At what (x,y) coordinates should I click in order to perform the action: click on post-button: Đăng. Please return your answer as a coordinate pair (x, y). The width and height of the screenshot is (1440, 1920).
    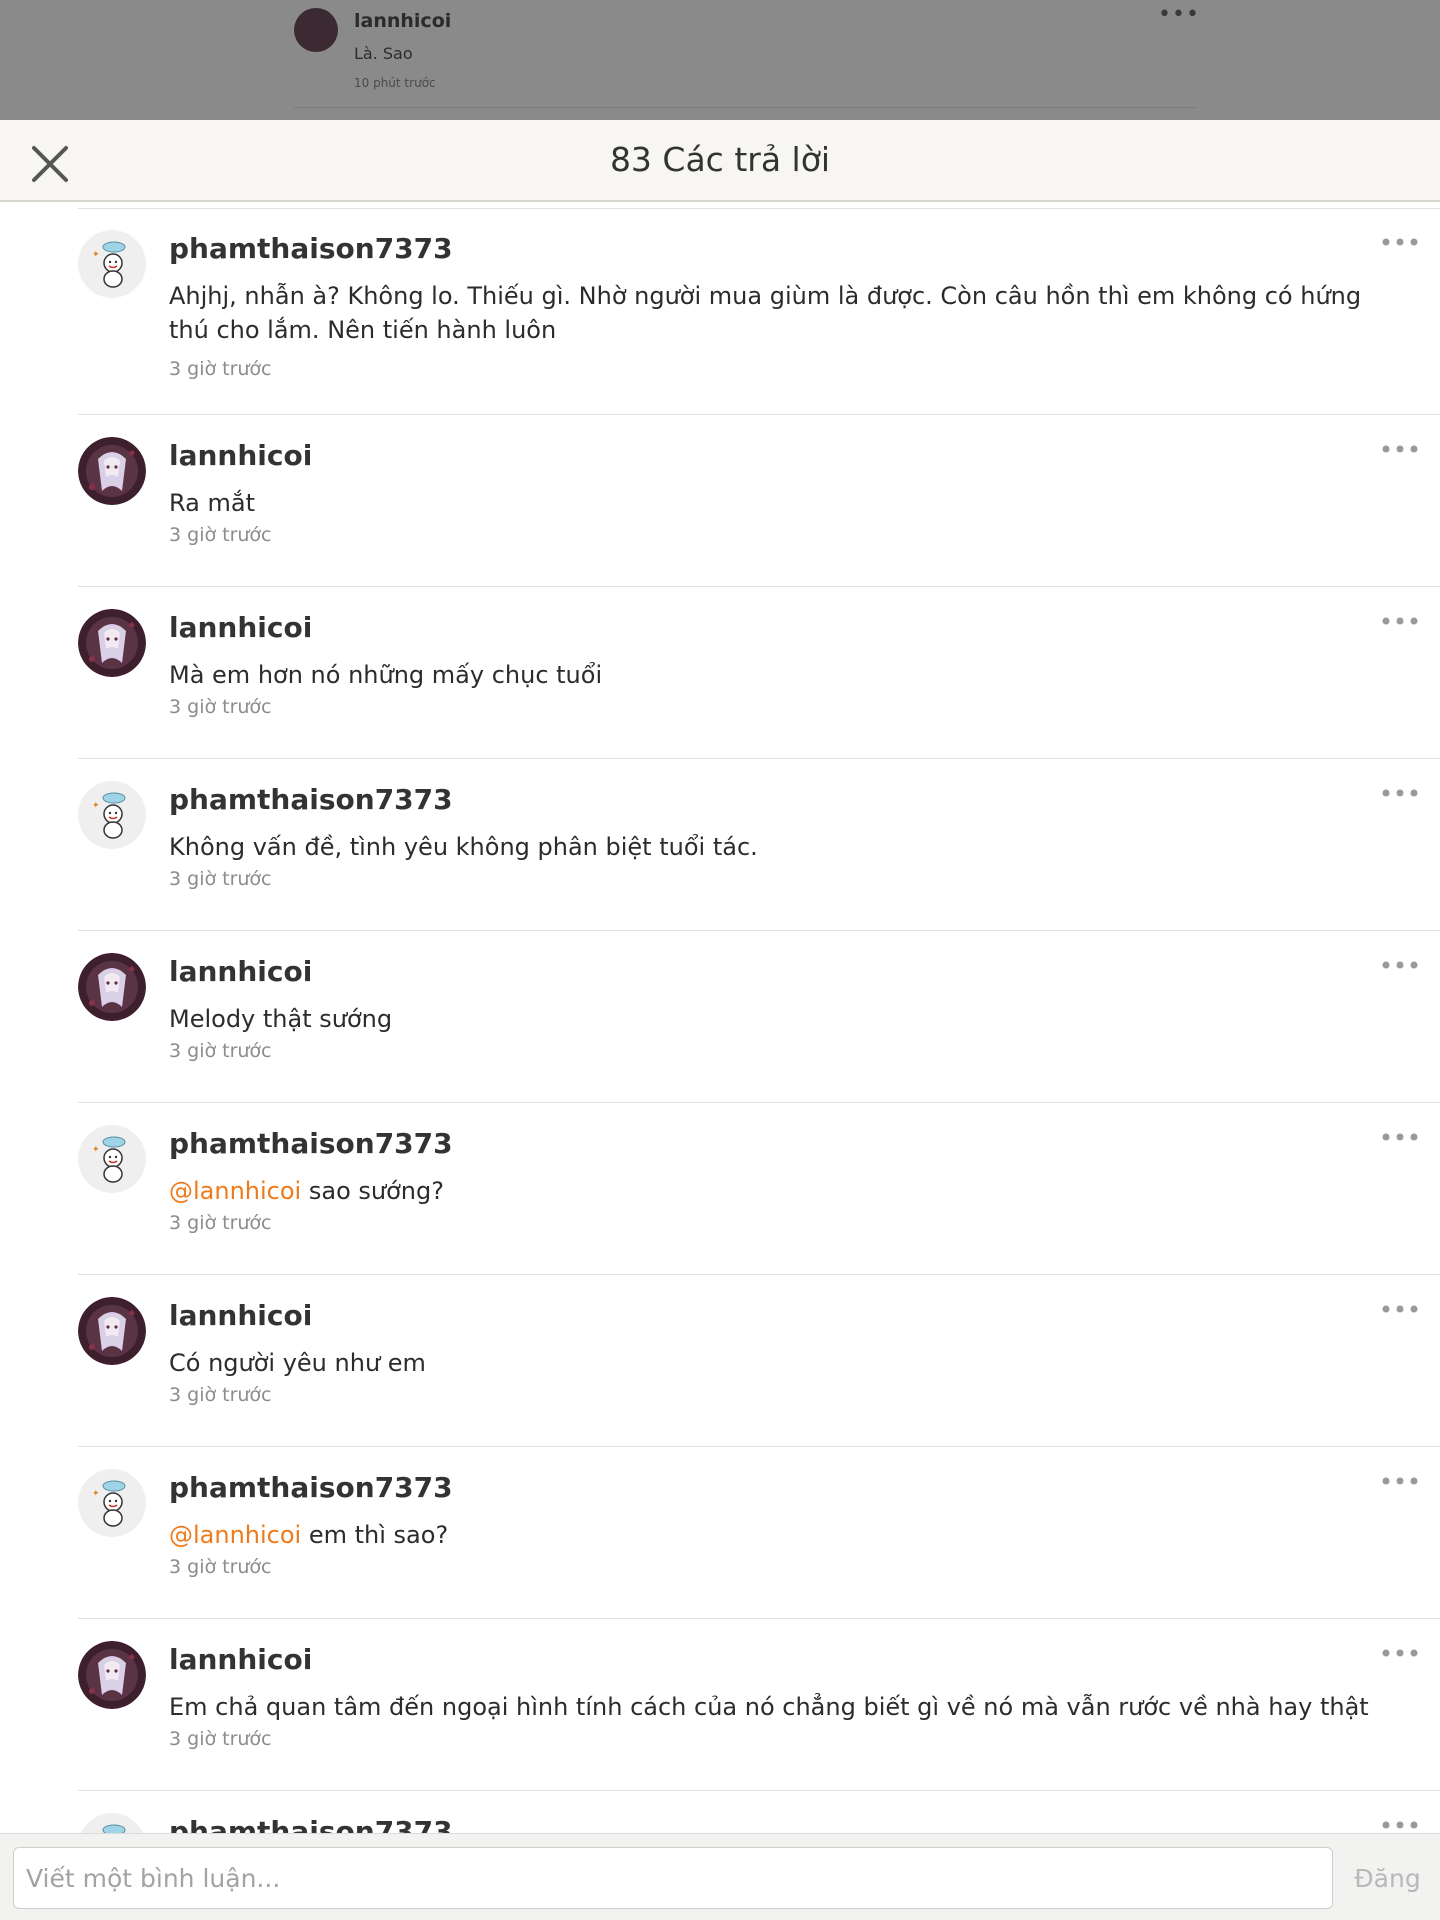
    Looking at the image, I should click on (1387, 1878).